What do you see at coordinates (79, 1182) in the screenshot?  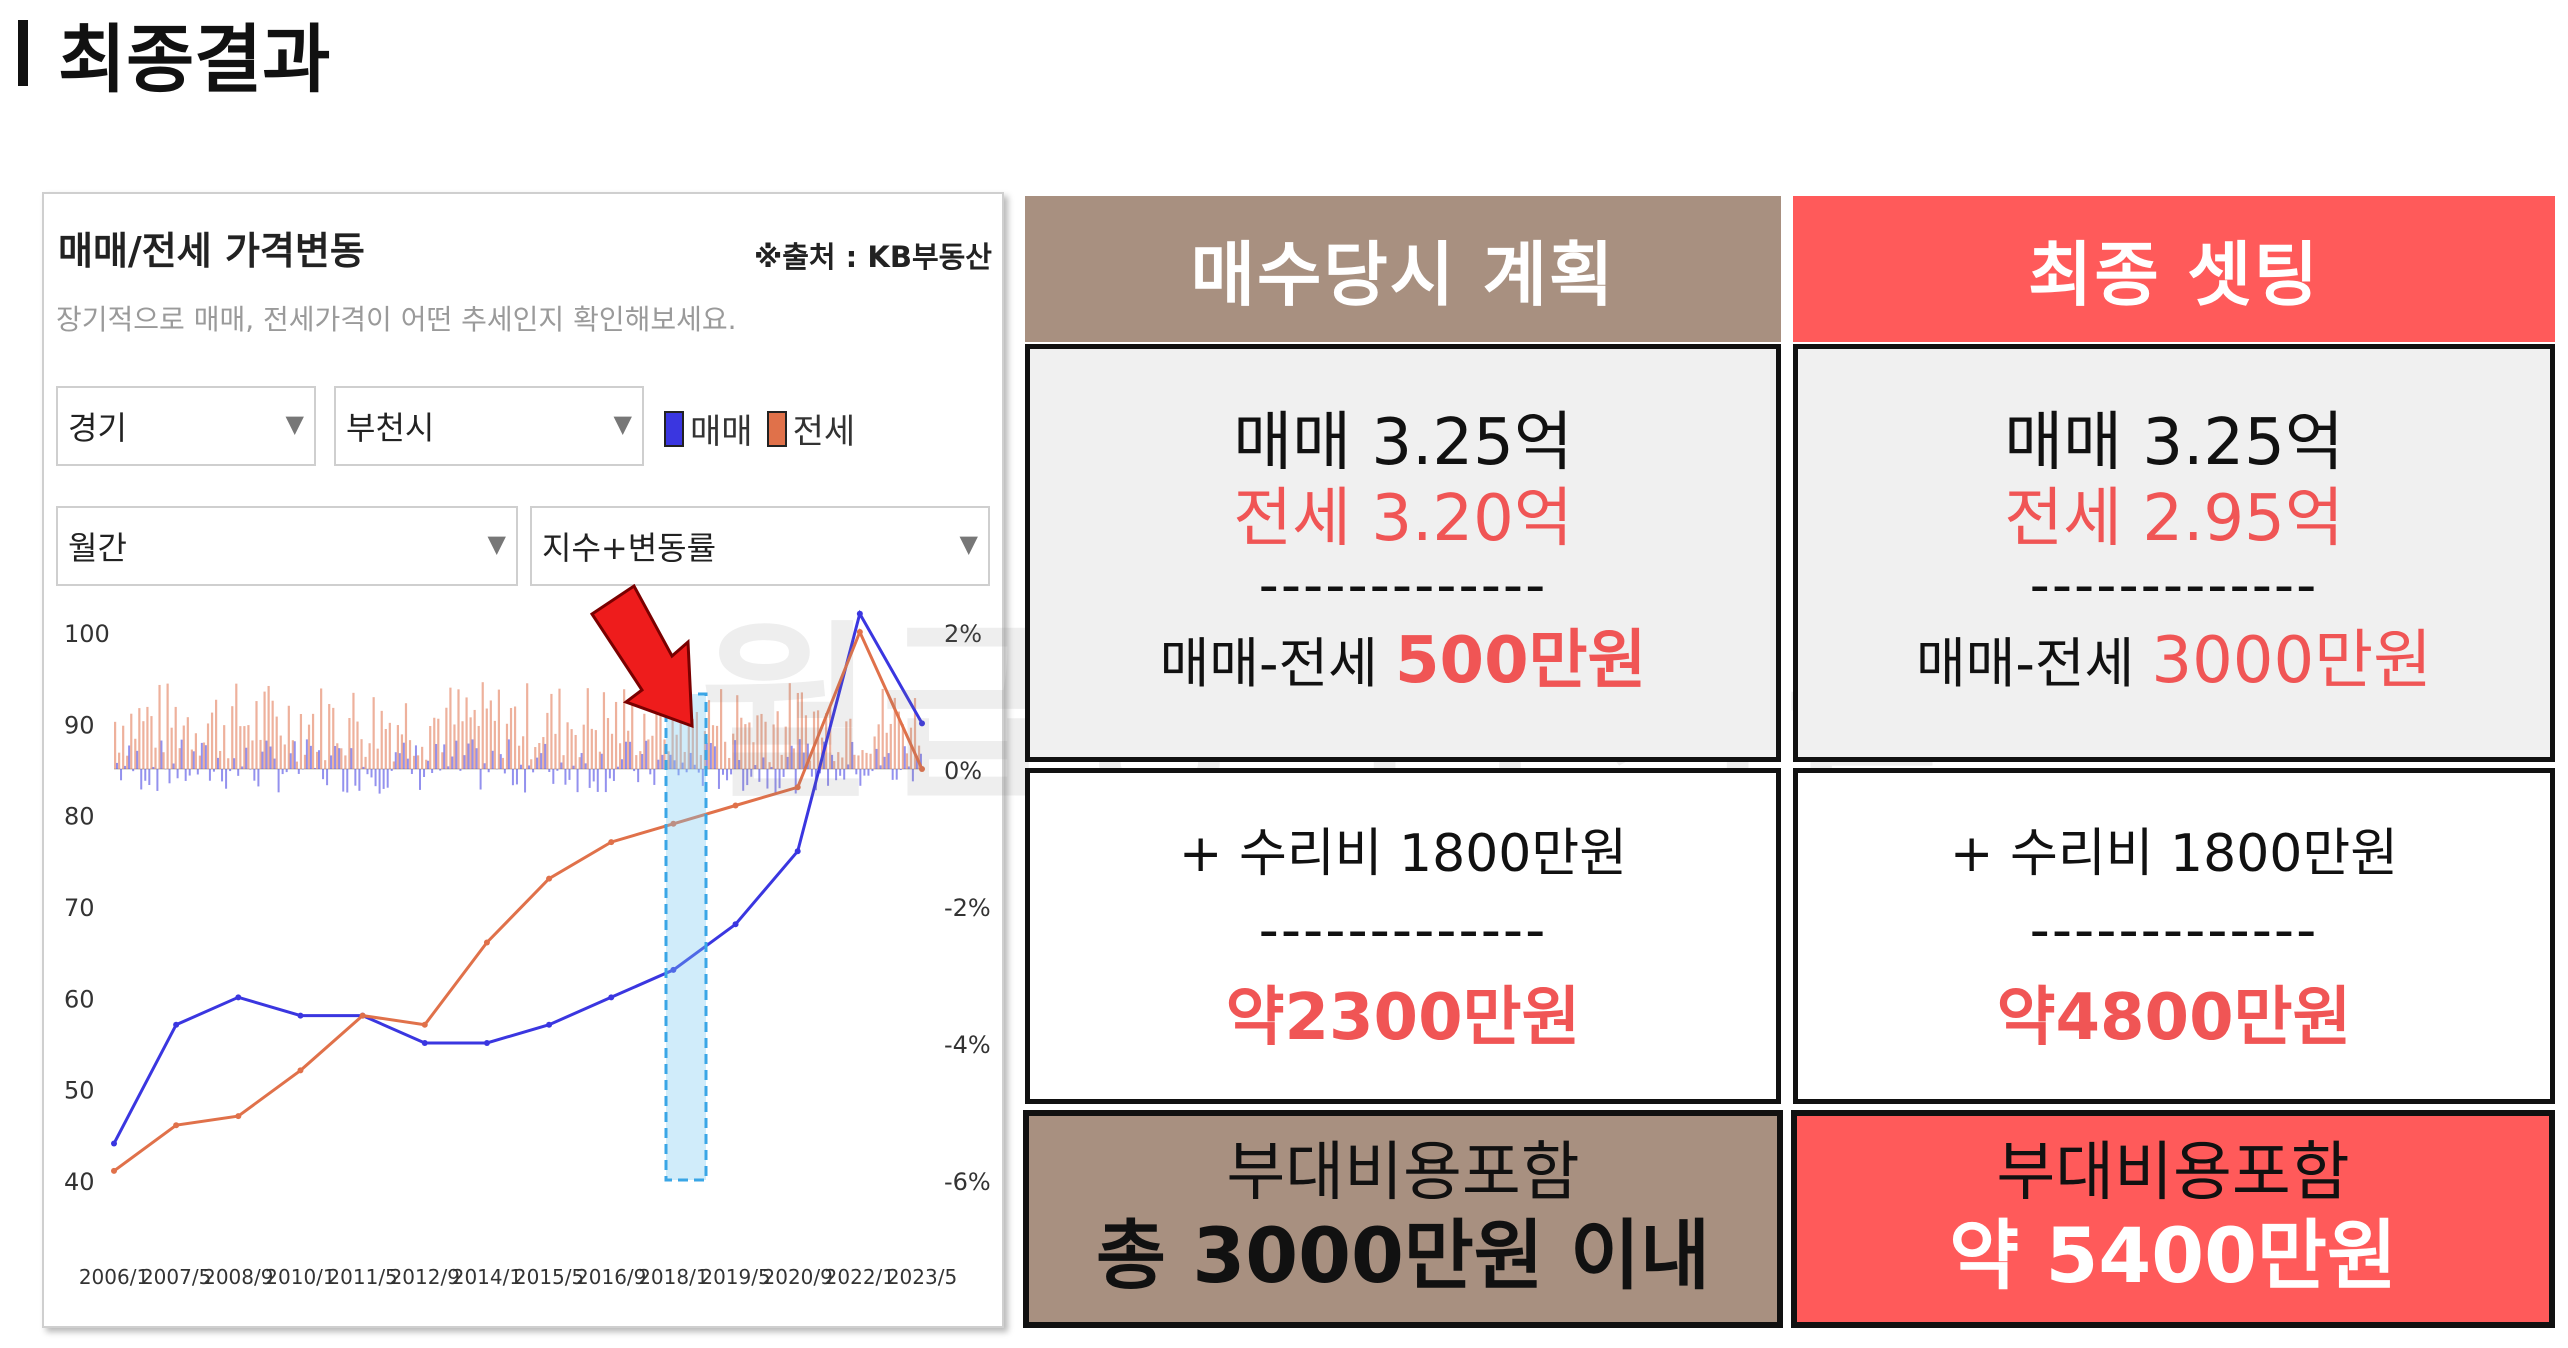 I see `y-tick-label: 40` at bounding box center [79, 1182].